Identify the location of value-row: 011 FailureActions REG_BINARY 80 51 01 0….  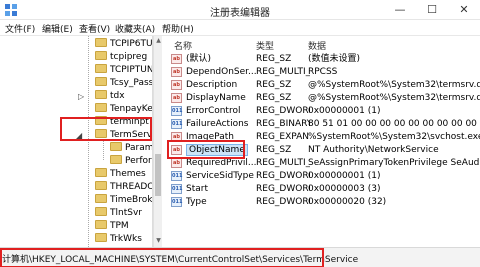
(321, 124).